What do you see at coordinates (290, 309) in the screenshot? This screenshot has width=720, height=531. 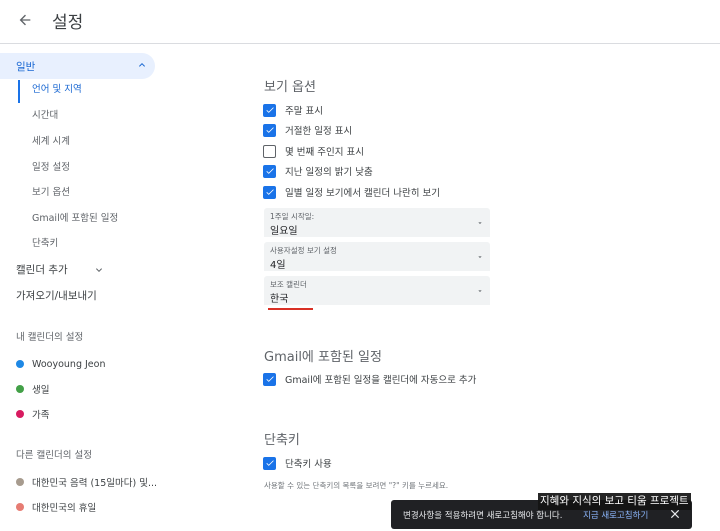 I see `highlight-underline` at bounding box center [290, 309].